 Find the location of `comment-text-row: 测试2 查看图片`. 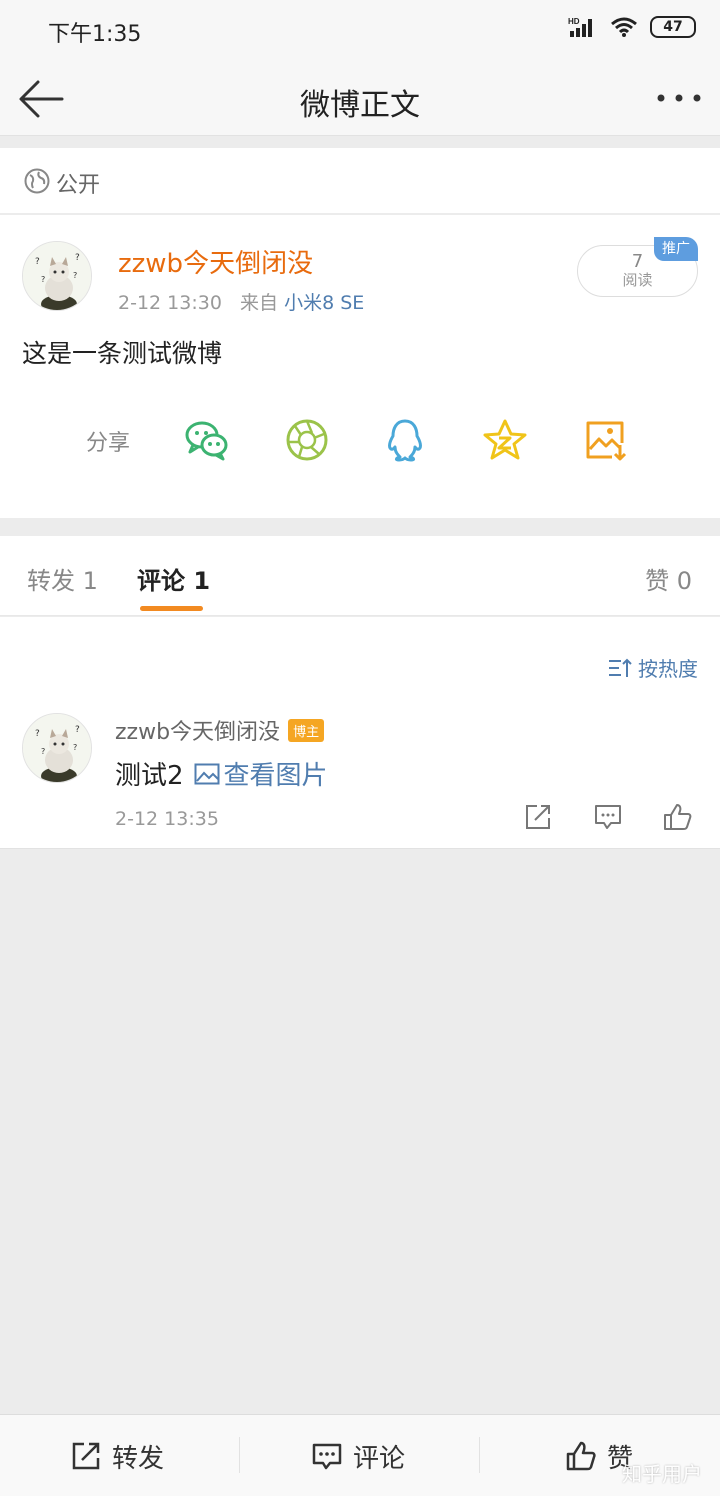

comment-text-row: 测试2 查看图片 is located at coordinates (221, 773).